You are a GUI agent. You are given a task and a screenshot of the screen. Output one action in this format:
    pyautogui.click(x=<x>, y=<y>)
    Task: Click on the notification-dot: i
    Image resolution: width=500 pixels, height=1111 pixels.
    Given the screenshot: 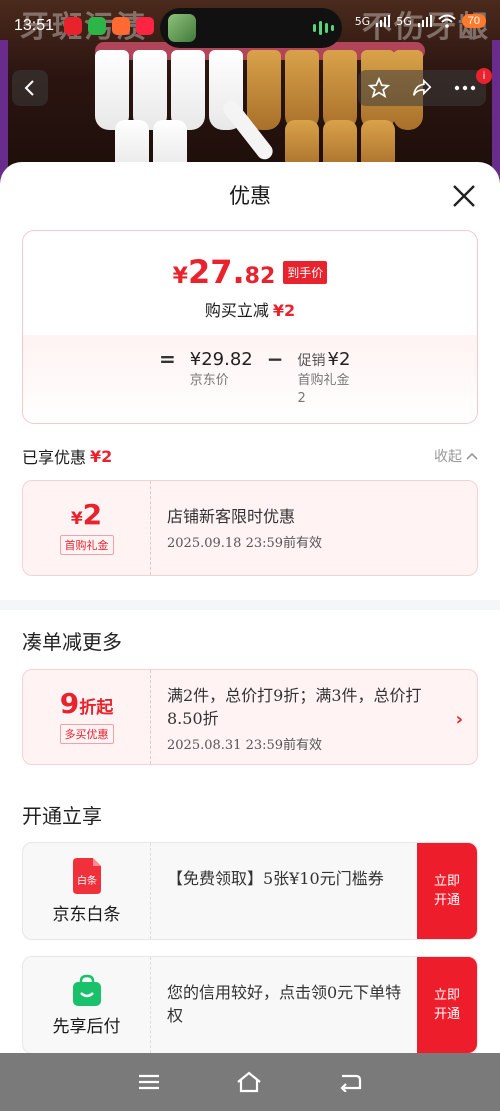 What is the action you would take?
    pyautogui.click(x=484, y=76)
    